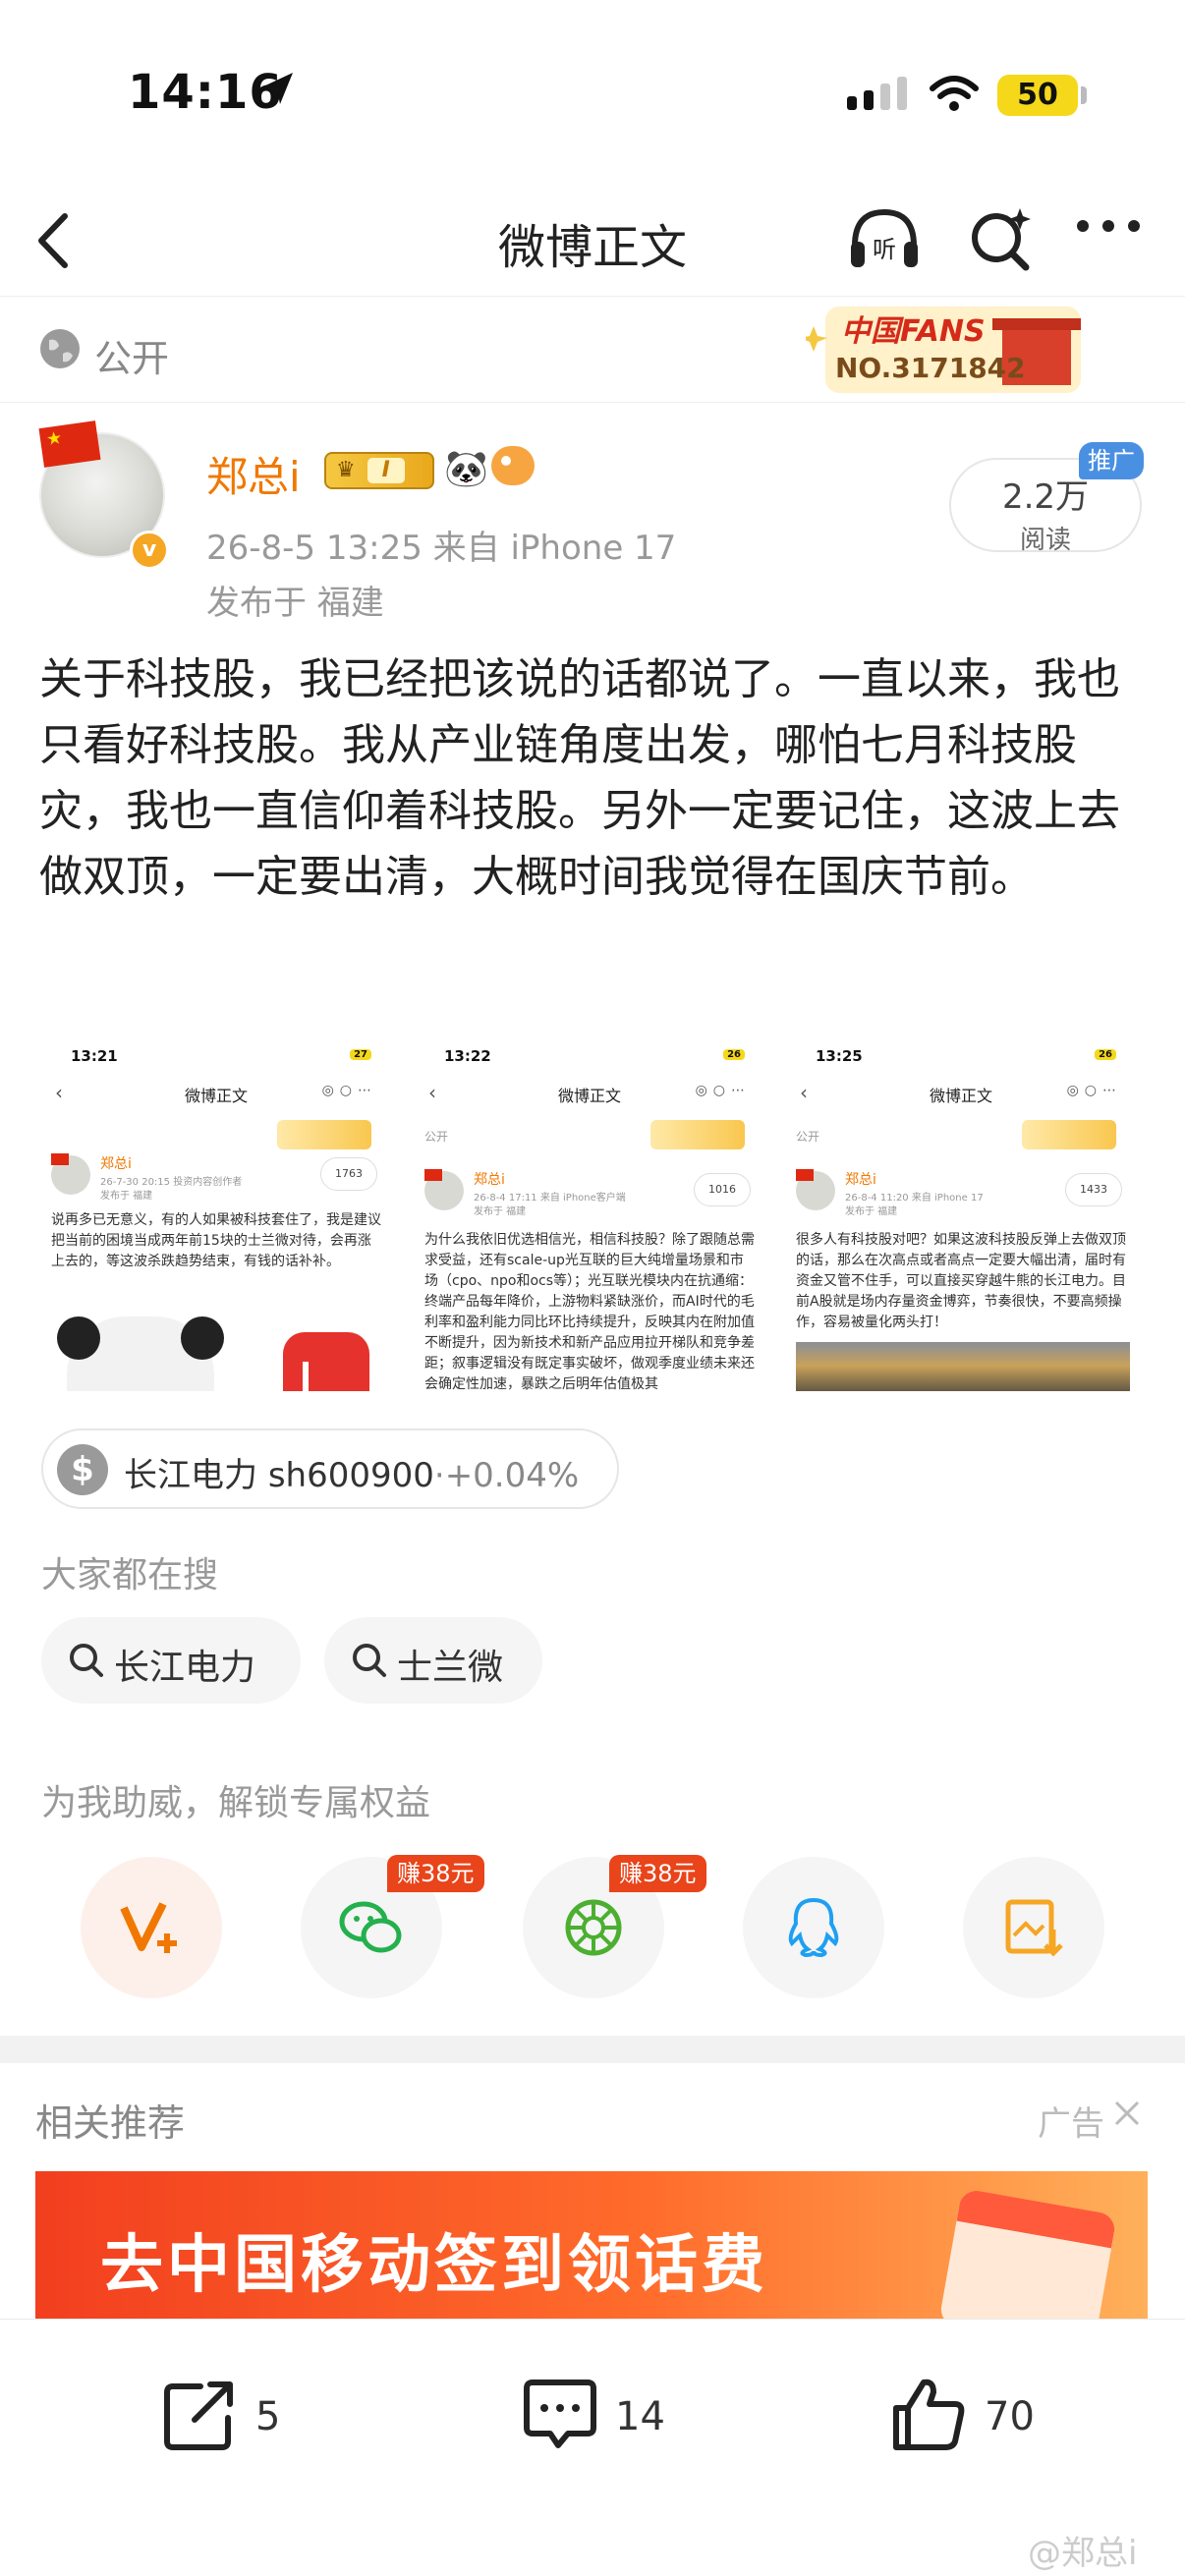 This screenshot has width=1185, height=2576. What do you see at coordinates (451, 1668) in the screenshot?
I see `search-chip-label: 士兰微` at bounding box center [451, 1668].